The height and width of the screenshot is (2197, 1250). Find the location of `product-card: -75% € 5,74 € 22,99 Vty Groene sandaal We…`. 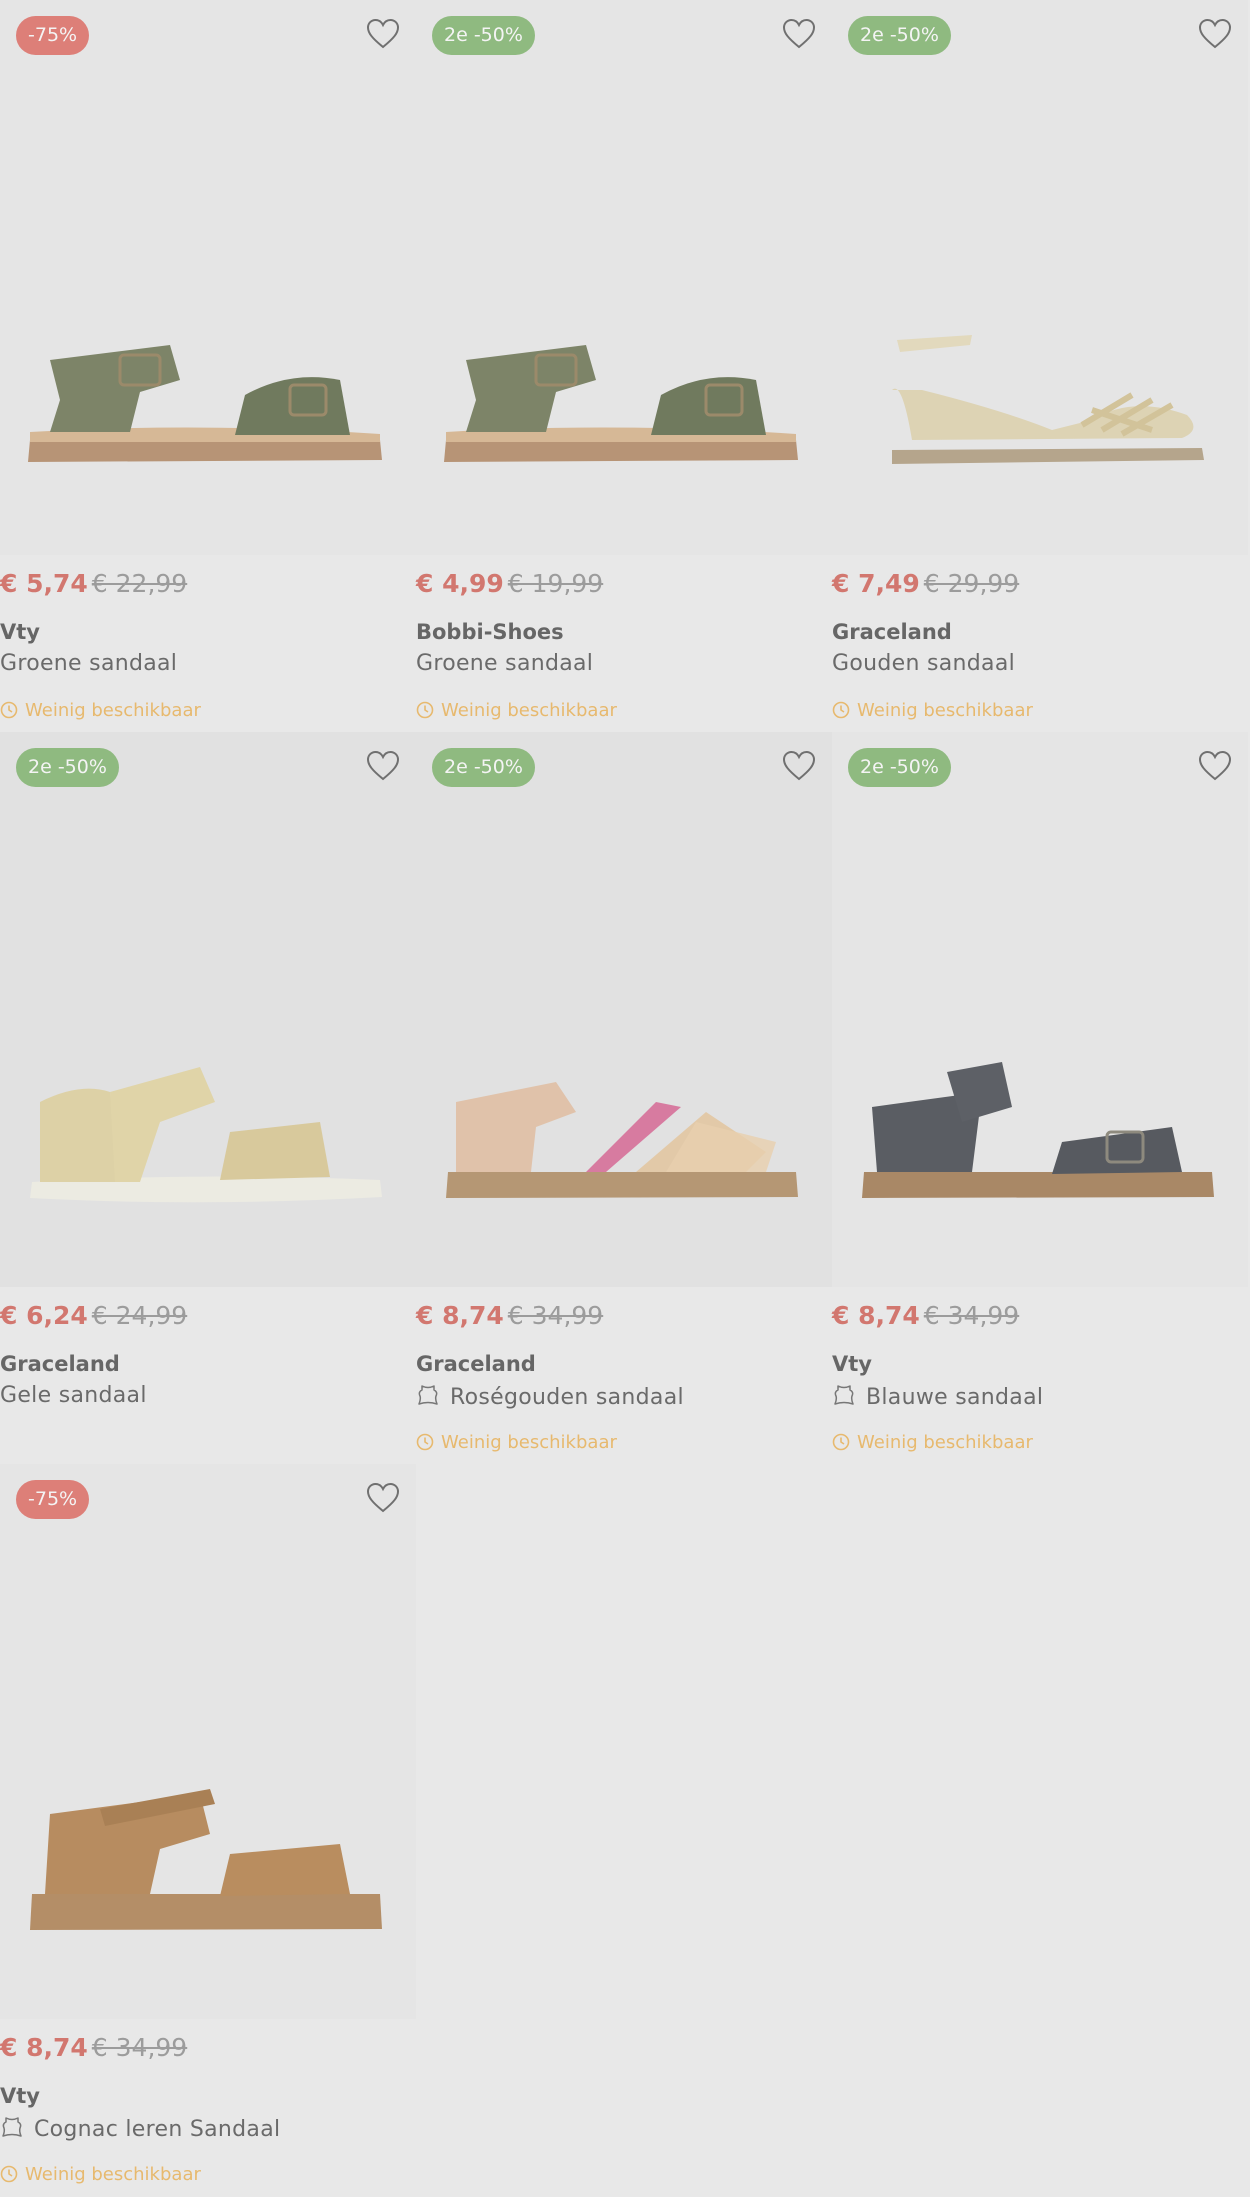

product-card: -75% € 5,74 € 22,99 Vty Groene sandaal We… is located at coordinates (208, 366).